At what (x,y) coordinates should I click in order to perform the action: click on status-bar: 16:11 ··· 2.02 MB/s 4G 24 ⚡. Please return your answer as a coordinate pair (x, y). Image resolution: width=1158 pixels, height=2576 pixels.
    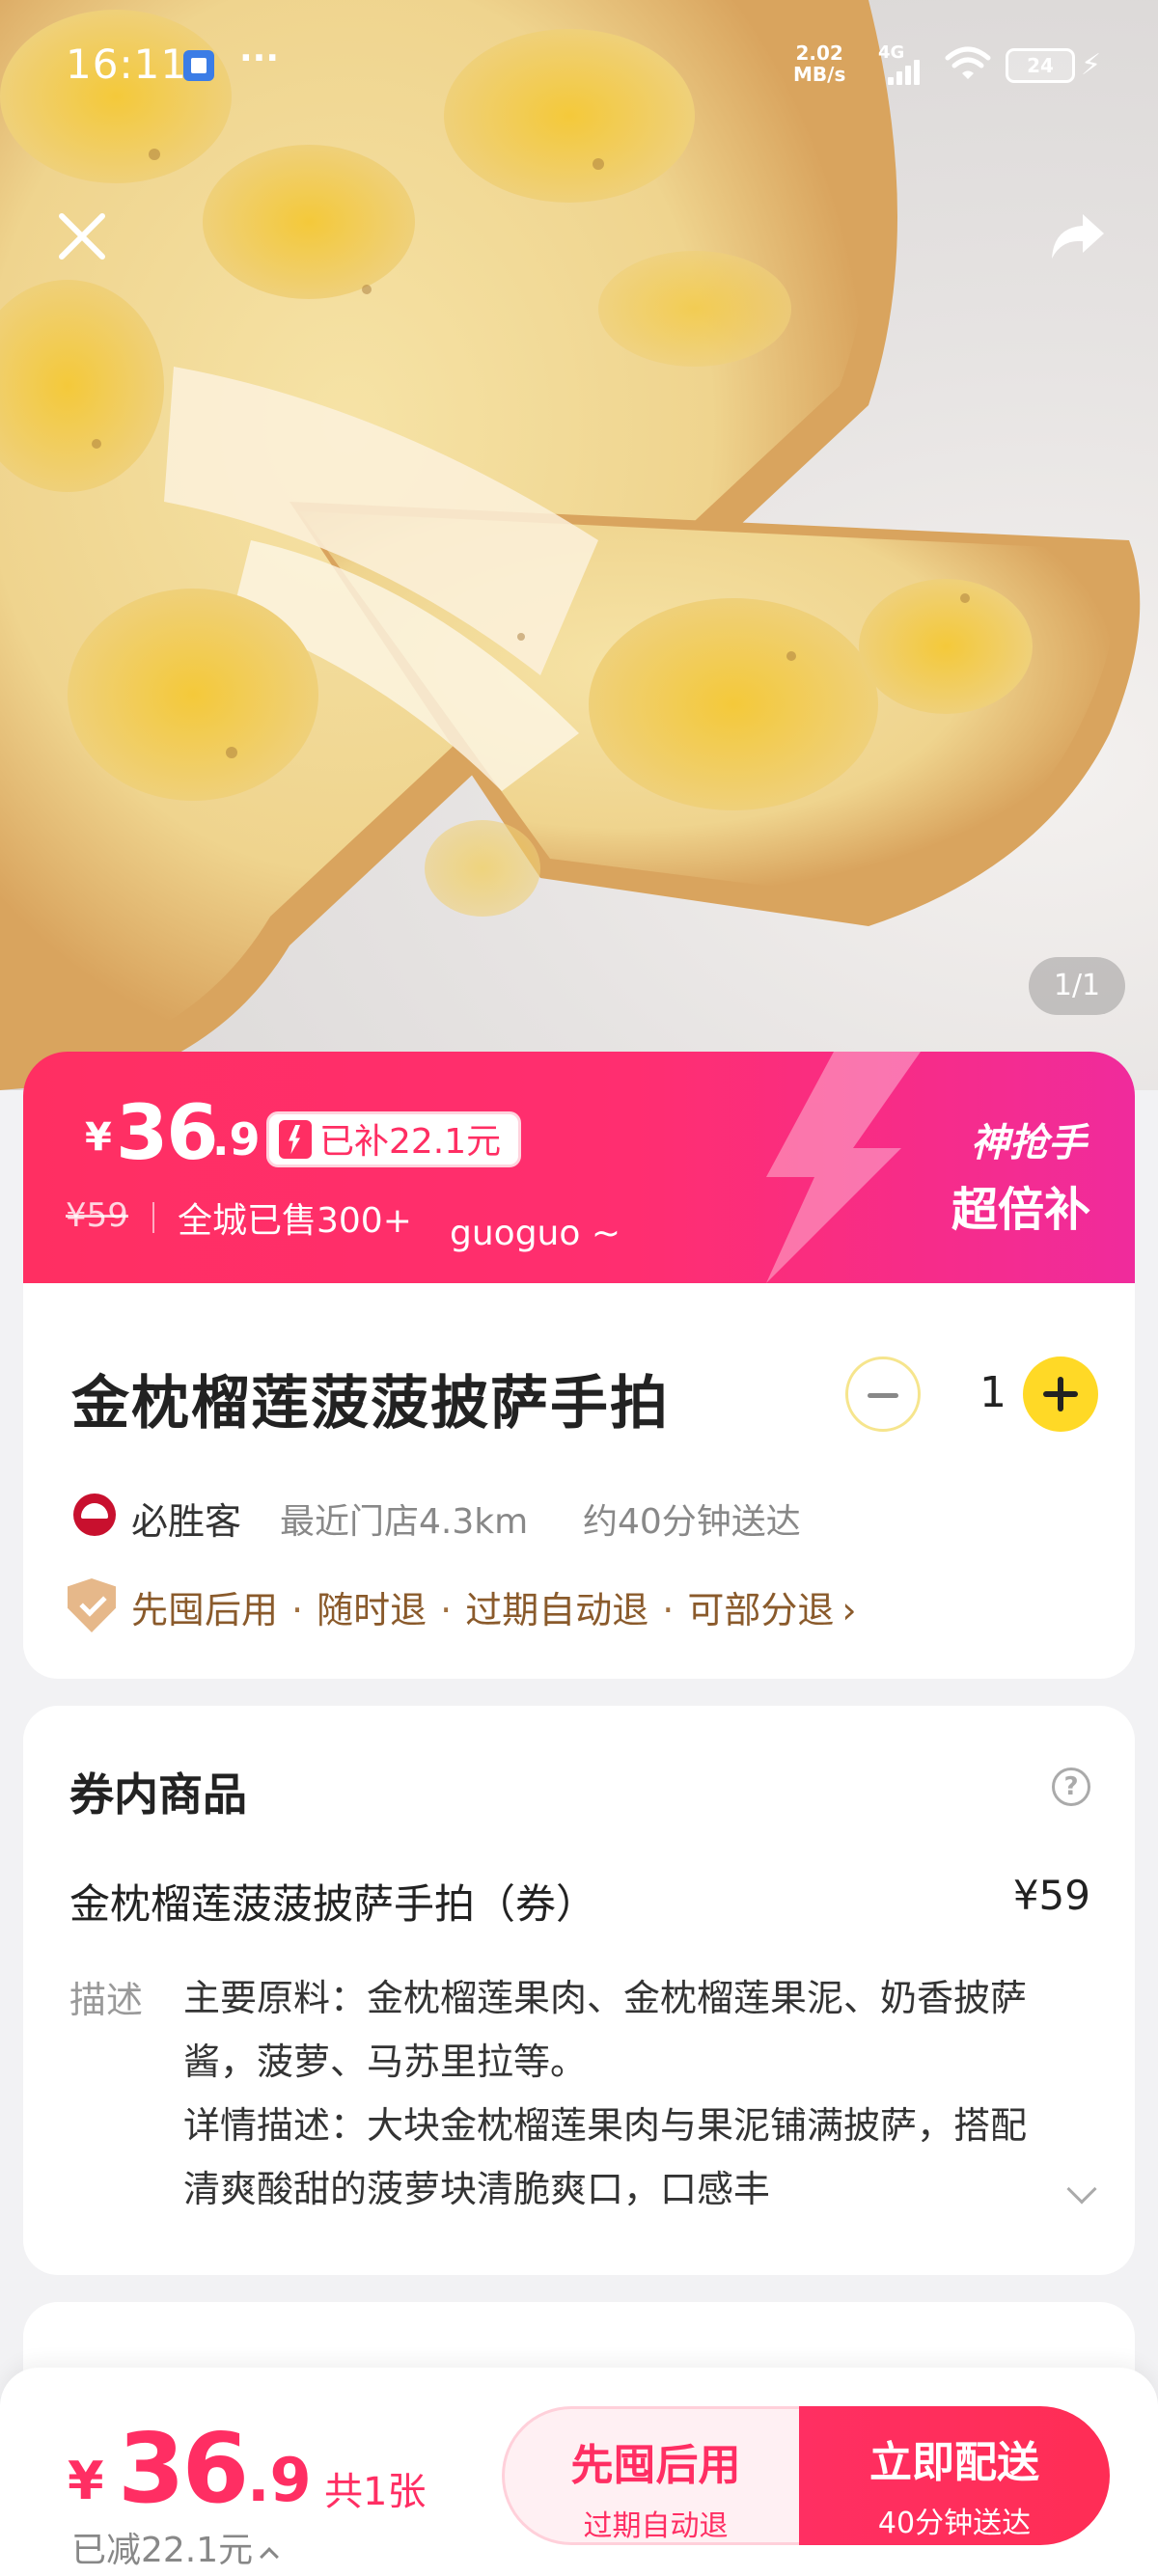
    Looking at the image, I should click on (579, 67).